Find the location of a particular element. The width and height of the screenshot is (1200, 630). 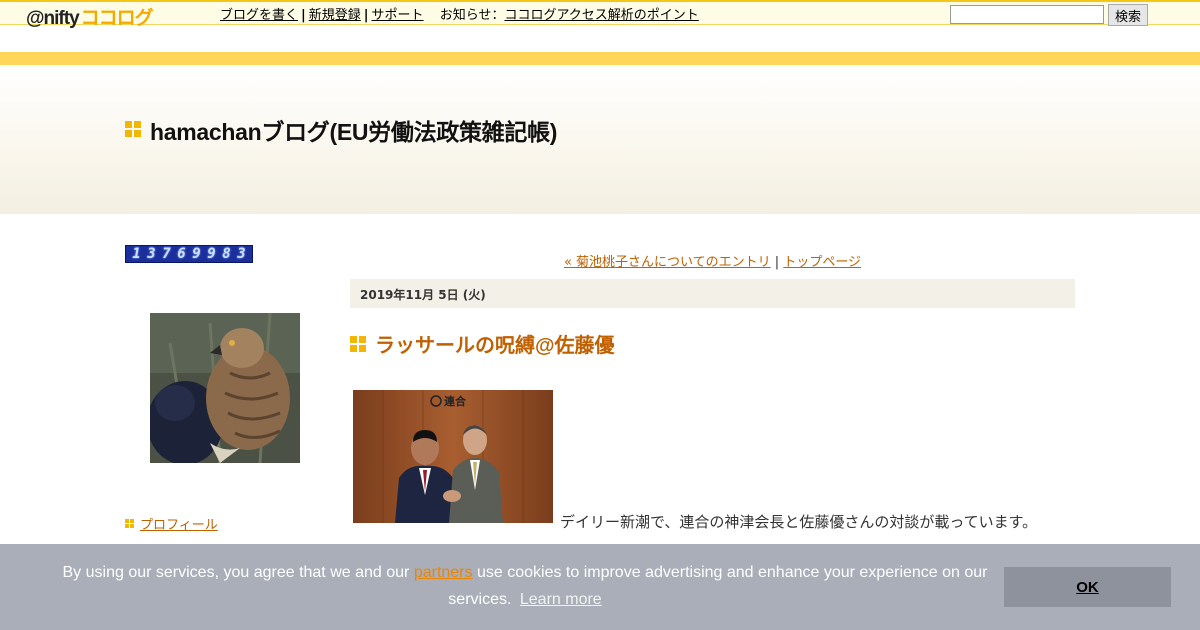

counter-digit: 8 is located at coordinates (226, 254).